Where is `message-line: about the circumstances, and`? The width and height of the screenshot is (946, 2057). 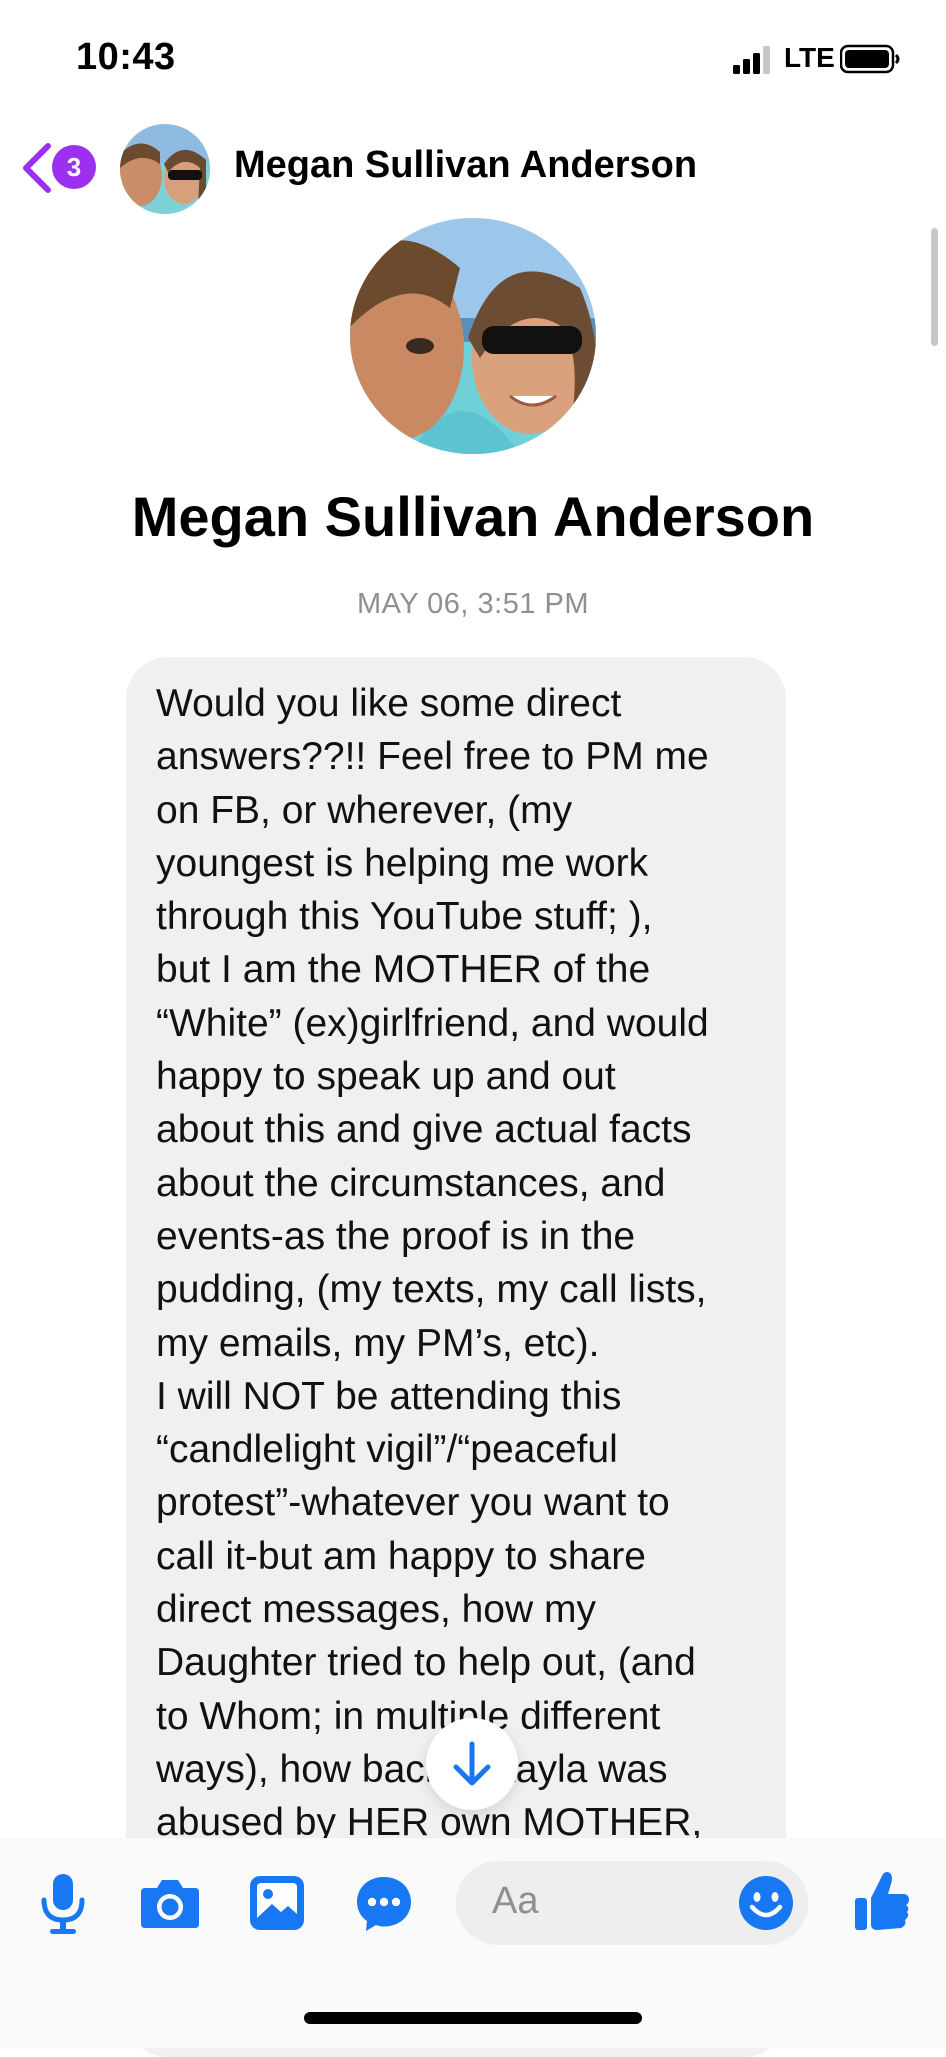
message-line: about the circumstances, and is located at coordinates (411, 1183).